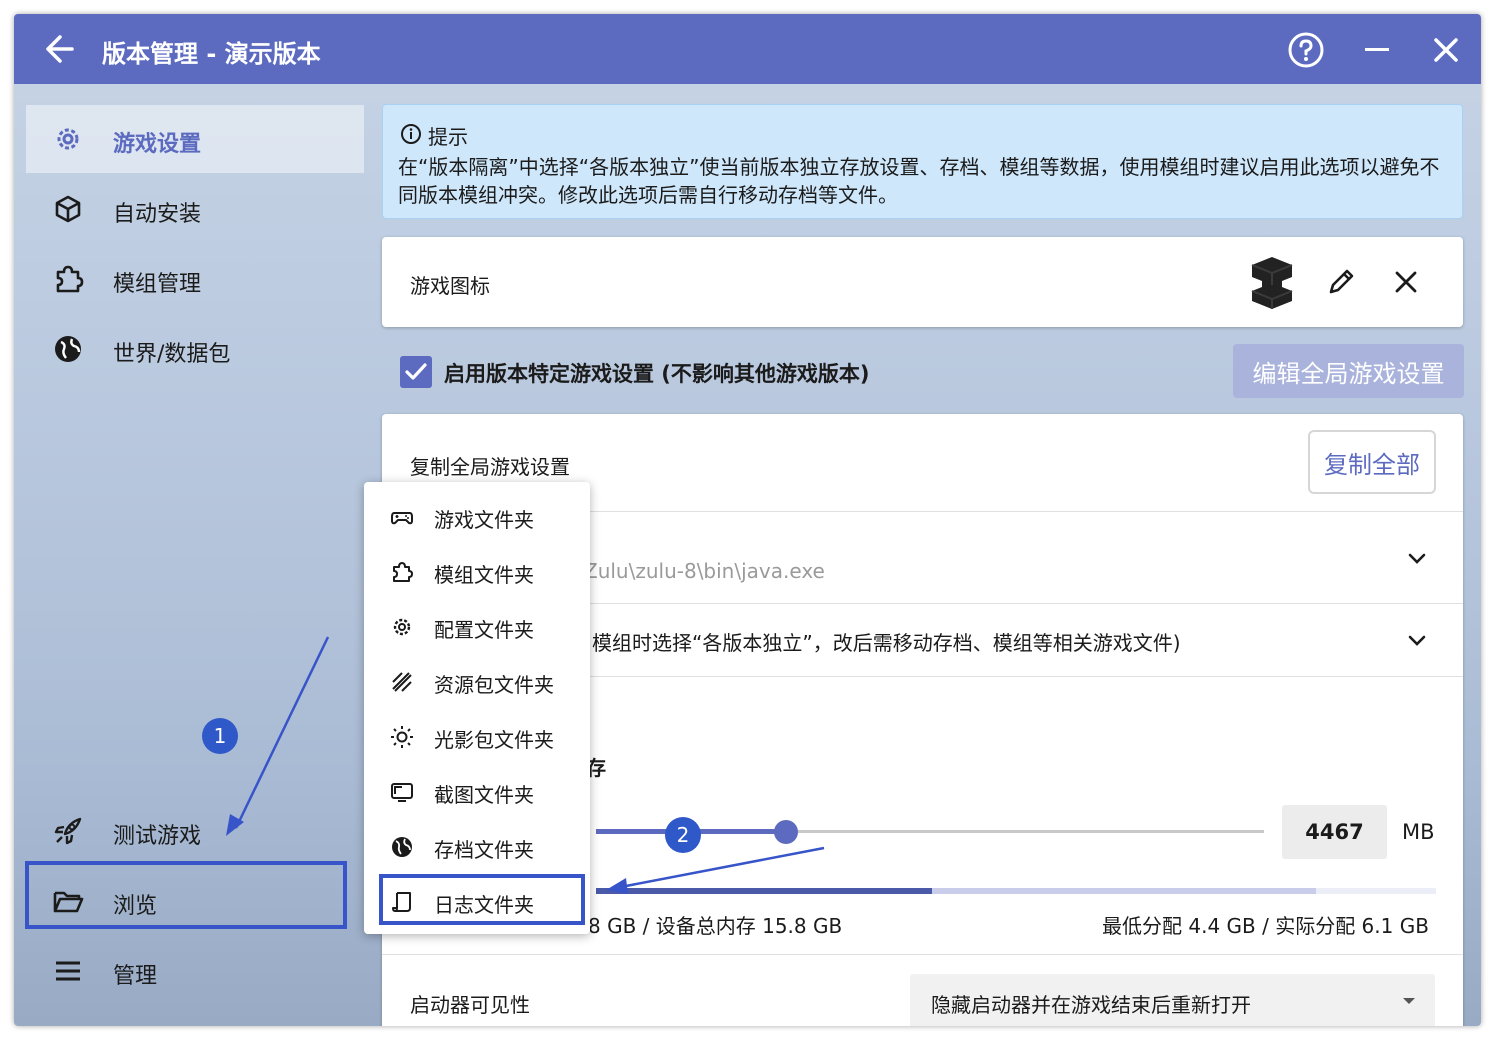 The height and width of the screenshot is (1040, 1494). What do you see at coordinates (683, 835) in the screenshot?
I see `step-2-badge: 2` at bounding box center [683, 835].